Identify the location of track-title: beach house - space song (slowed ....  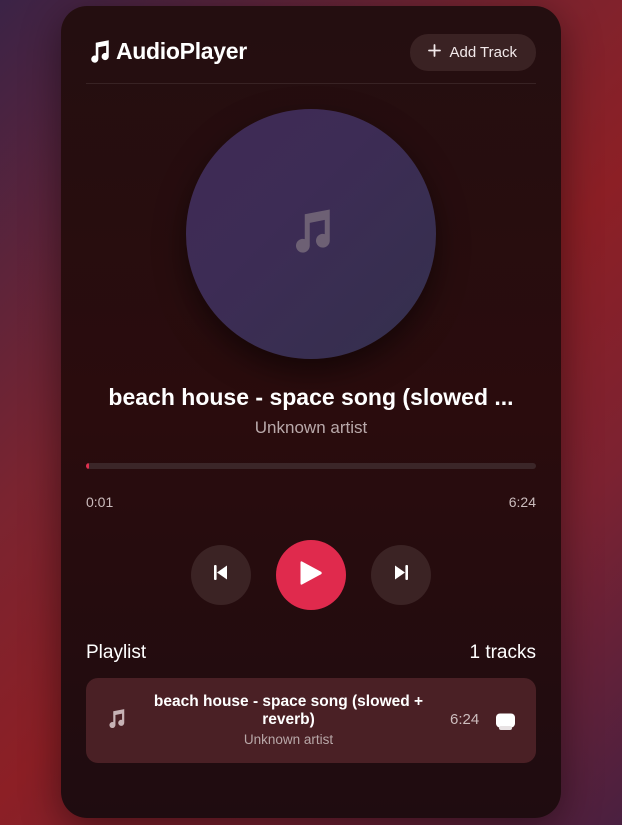
(311, 397).